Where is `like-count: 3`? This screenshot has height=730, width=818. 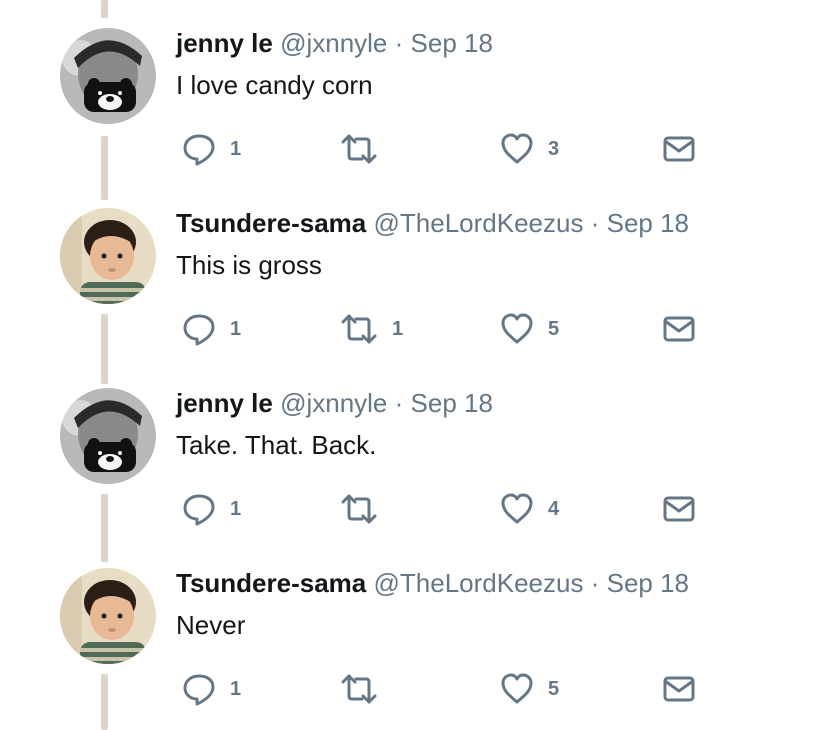
like-count: 3 is located at coordinates (554, 148).